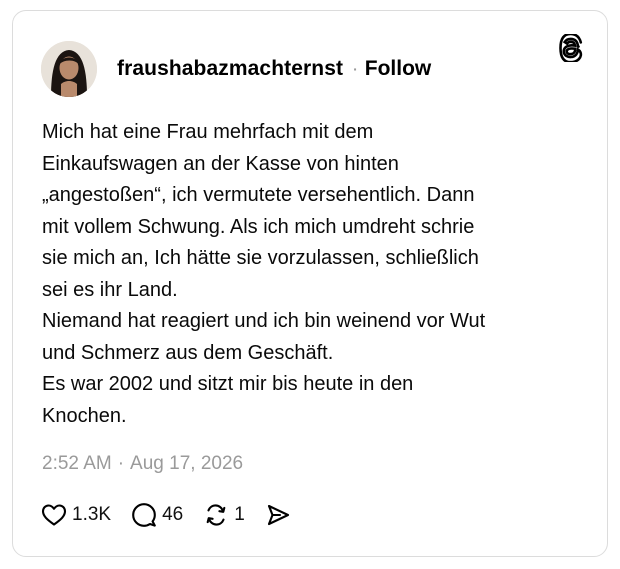 This screenshot has height=569, width=620. I want to click on avatar, so click(69, 69).